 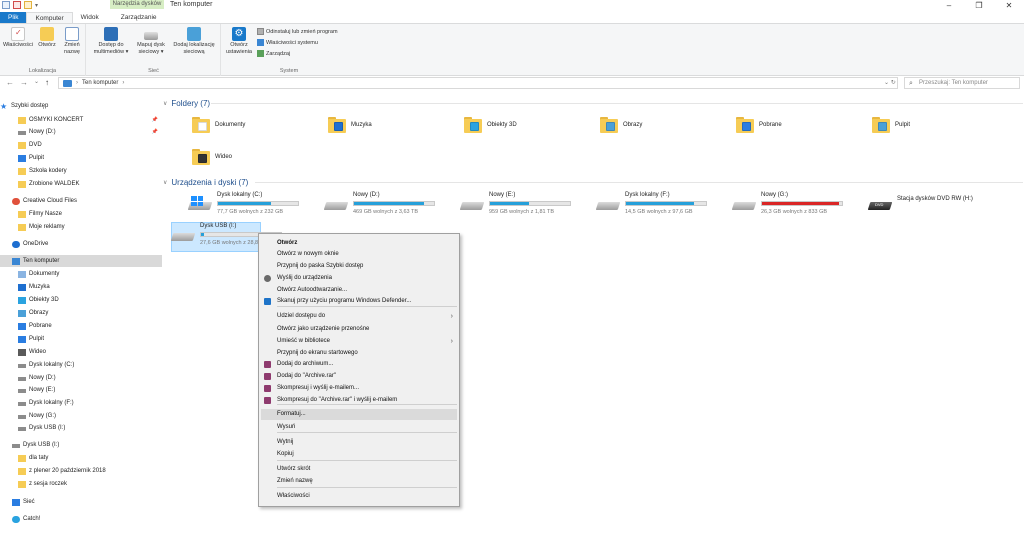 I want to click on wlasciwosci-button: ✓ Właściwości, so click(x=18, y=38).